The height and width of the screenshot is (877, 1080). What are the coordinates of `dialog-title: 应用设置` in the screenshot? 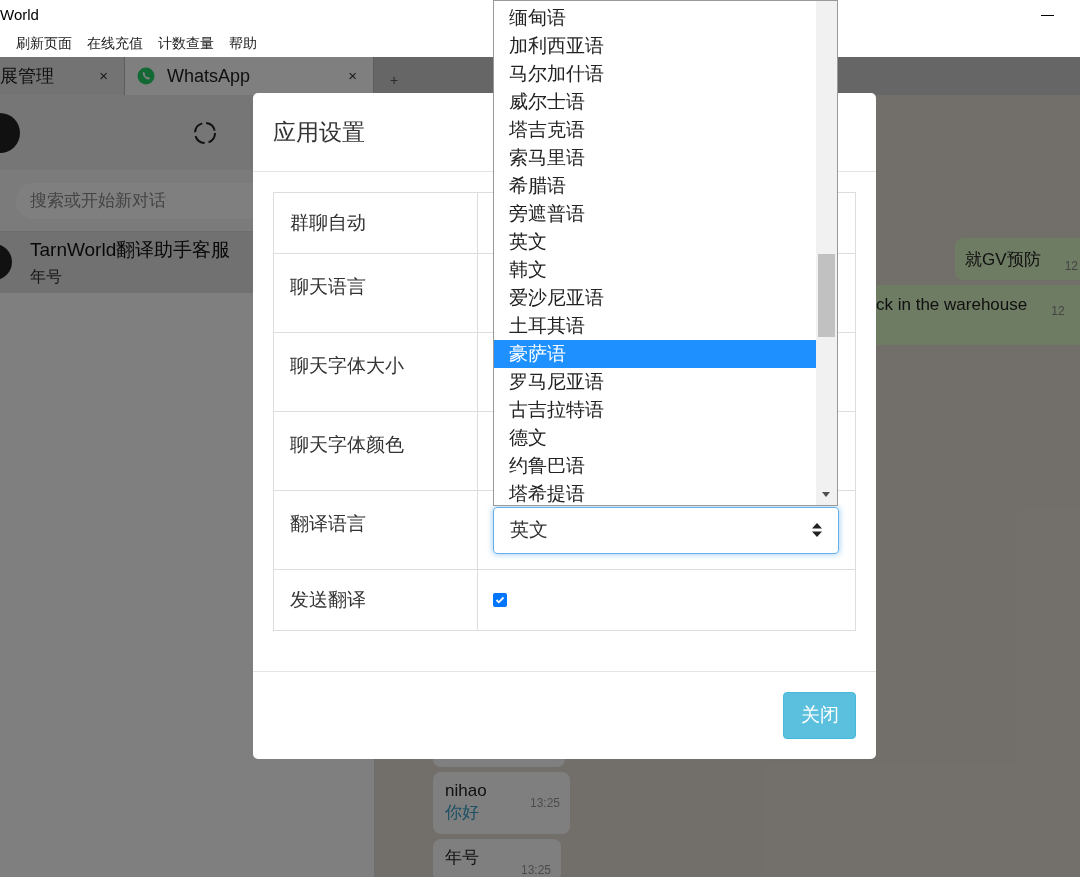 It's located at (319, 132).